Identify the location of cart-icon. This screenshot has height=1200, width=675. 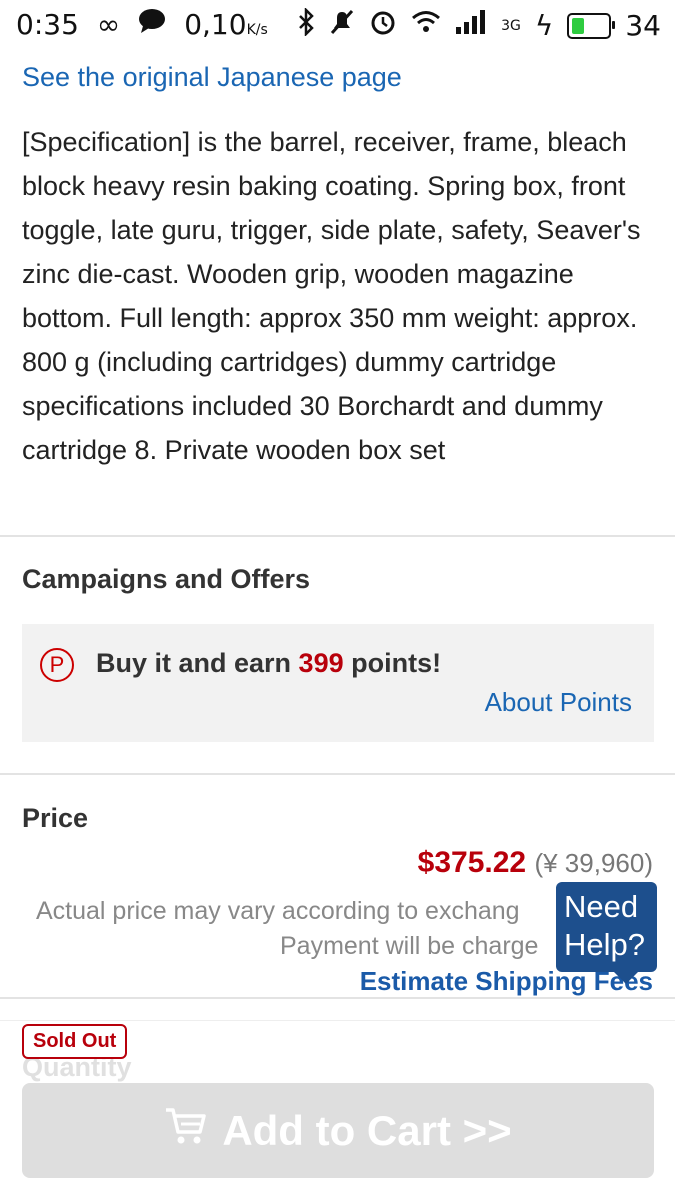
(186, 1131).